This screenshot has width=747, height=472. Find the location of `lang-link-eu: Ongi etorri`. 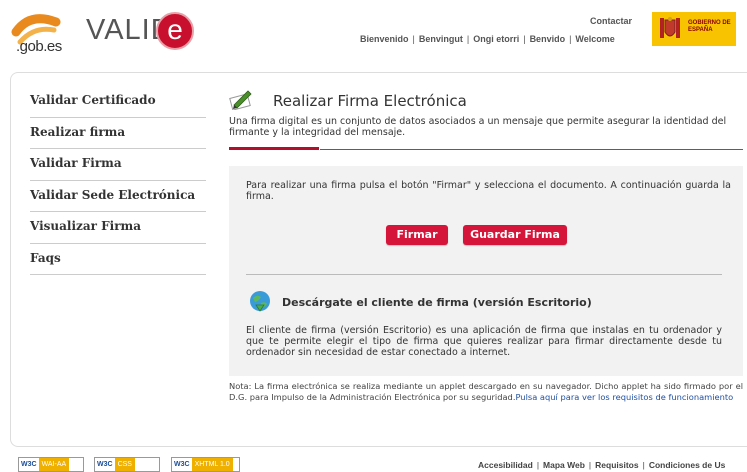

lang-link-eu: Ongi etorri is located at coordinates (496, 39).